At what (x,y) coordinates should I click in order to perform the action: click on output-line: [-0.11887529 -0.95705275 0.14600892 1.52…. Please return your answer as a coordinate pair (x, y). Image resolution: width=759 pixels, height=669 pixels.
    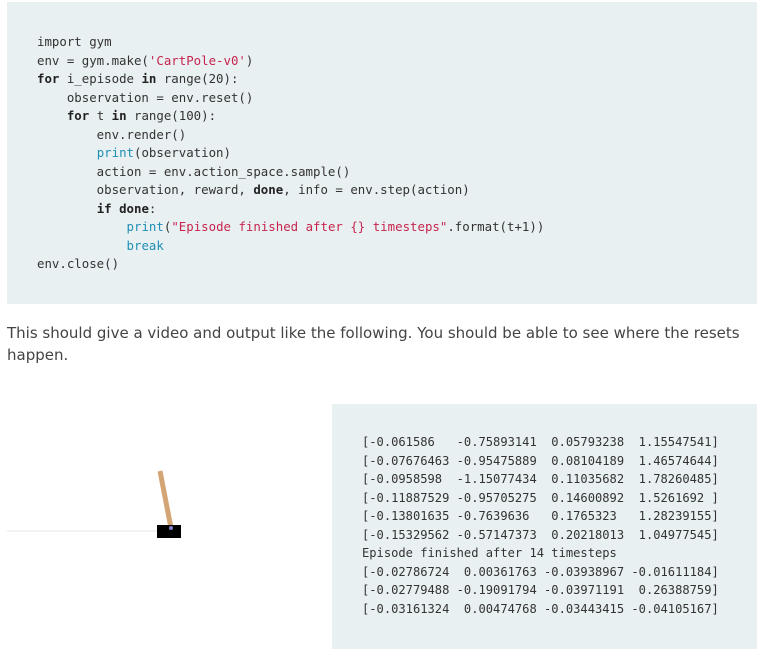
    Looking at the image, I should click on (540, 497).